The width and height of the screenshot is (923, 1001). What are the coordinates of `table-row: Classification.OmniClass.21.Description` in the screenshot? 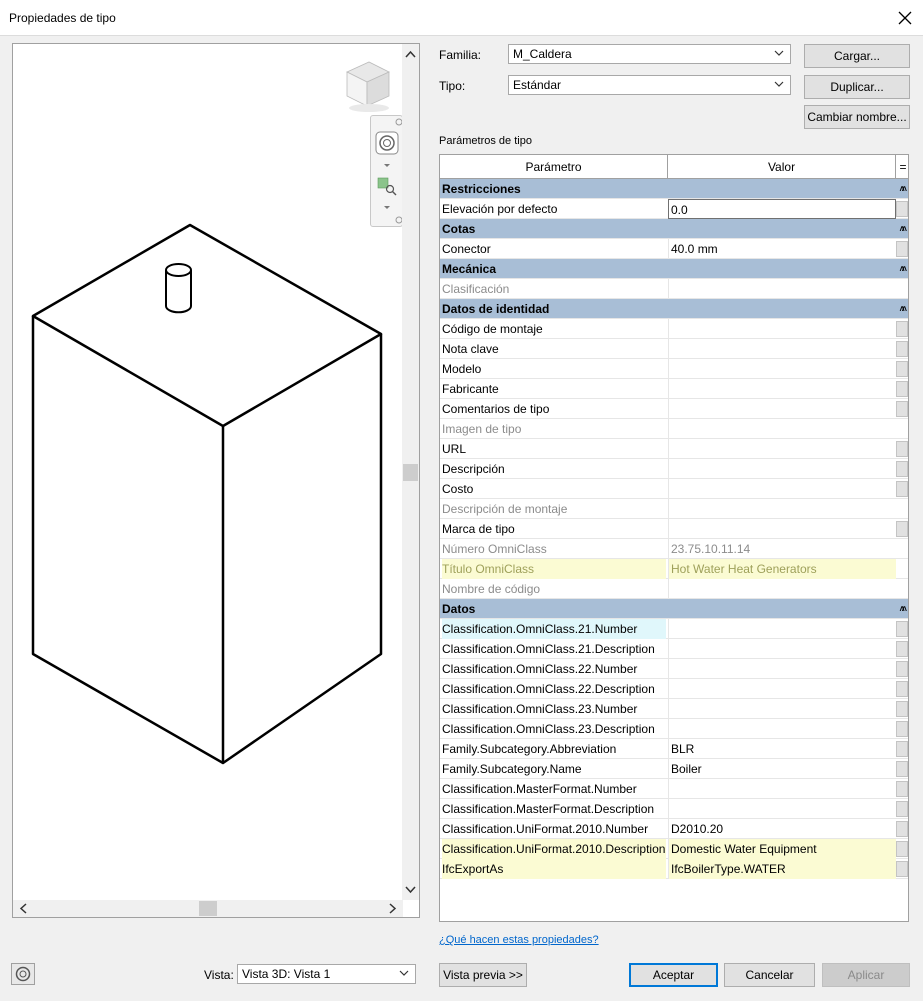 It's located at (674, 649).